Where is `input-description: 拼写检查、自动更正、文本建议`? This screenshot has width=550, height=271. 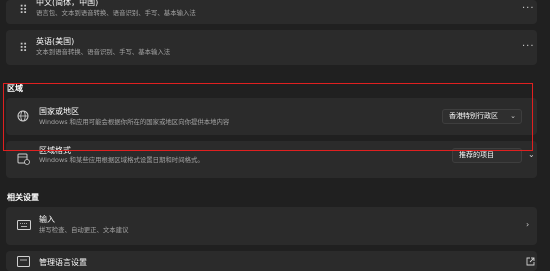
input-description: 拼写检查、自动更正、文本建议 is located at coordinates (84, 230).